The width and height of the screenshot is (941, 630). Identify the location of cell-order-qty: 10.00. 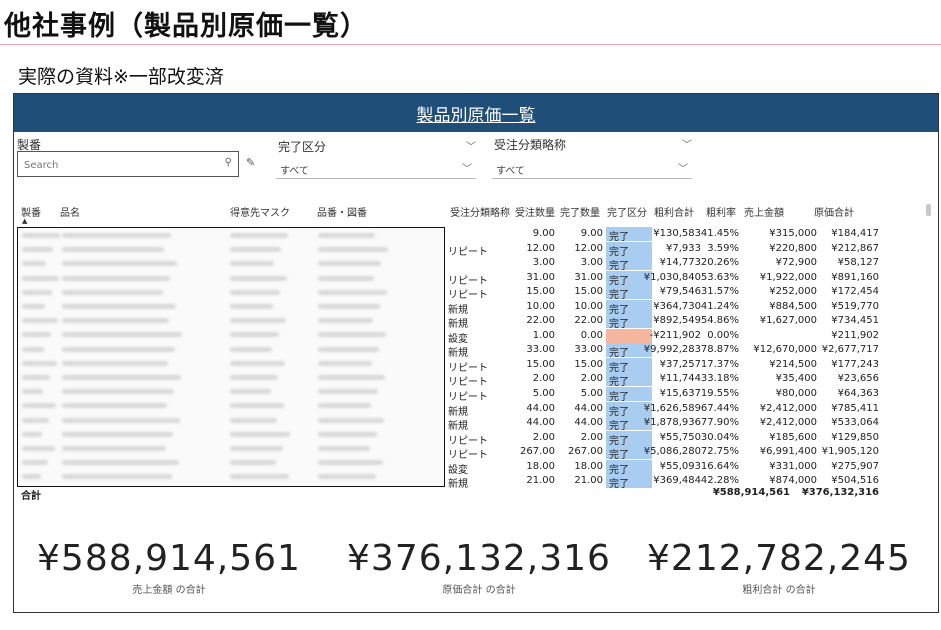
(540, 306).